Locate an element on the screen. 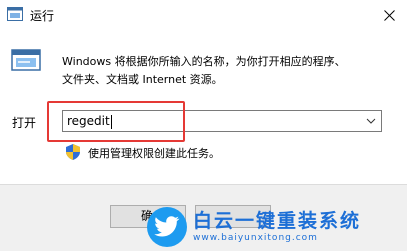 The height and width of the screenshot is (251, 407). watermark-logo is located at coordinates (167, 227).